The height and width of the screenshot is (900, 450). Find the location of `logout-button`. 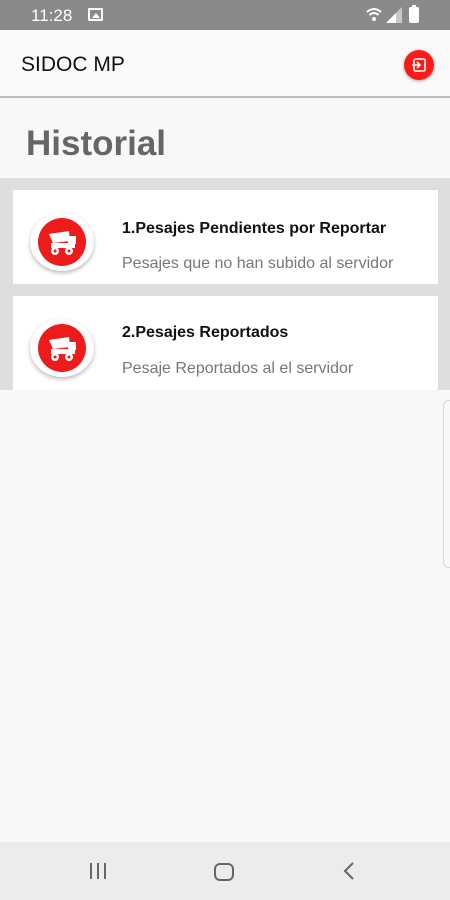

logout-button is located at coordinates (419, 65).